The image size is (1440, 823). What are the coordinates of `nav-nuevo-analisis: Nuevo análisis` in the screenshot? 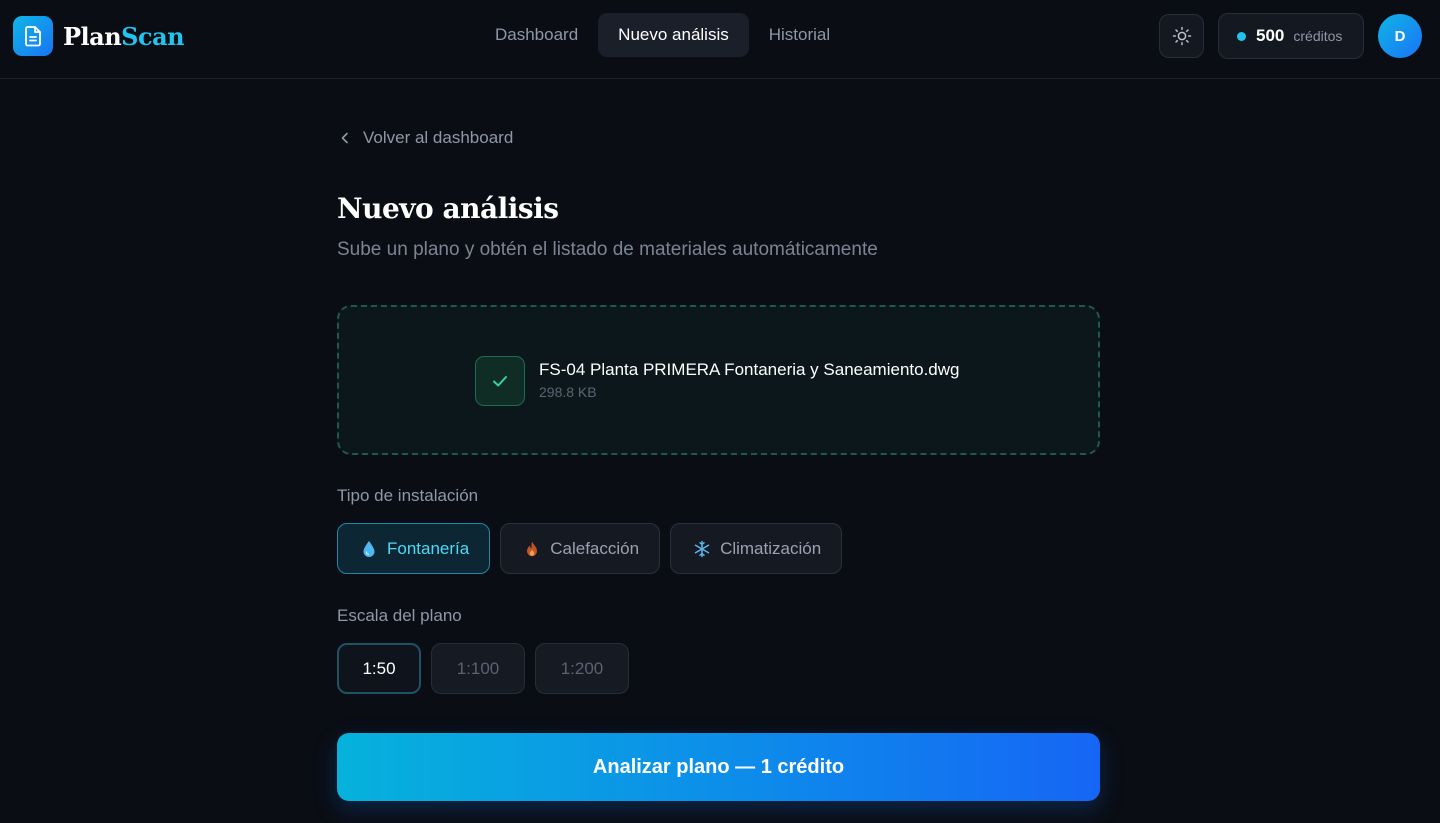 It's located at (673, 35).